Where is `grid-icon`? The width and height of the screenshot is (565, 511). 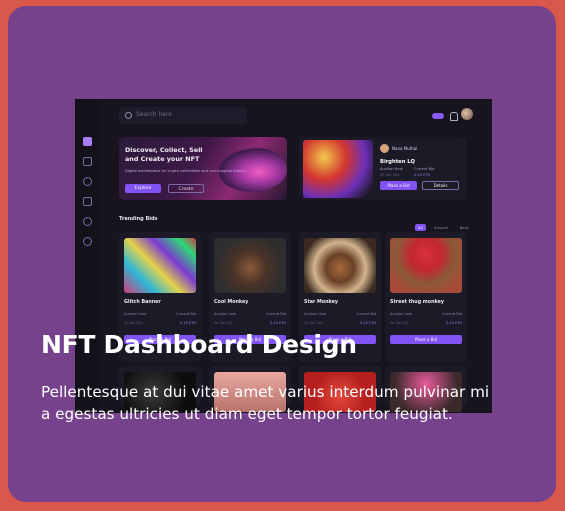
grid-icon is located at coordinates (87, 141).